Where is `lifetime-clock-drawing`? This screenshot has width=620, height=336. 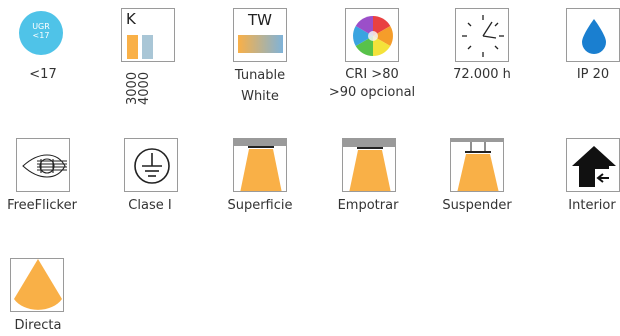
lifetime-clock-drawing is located at coordinates (483, 36).